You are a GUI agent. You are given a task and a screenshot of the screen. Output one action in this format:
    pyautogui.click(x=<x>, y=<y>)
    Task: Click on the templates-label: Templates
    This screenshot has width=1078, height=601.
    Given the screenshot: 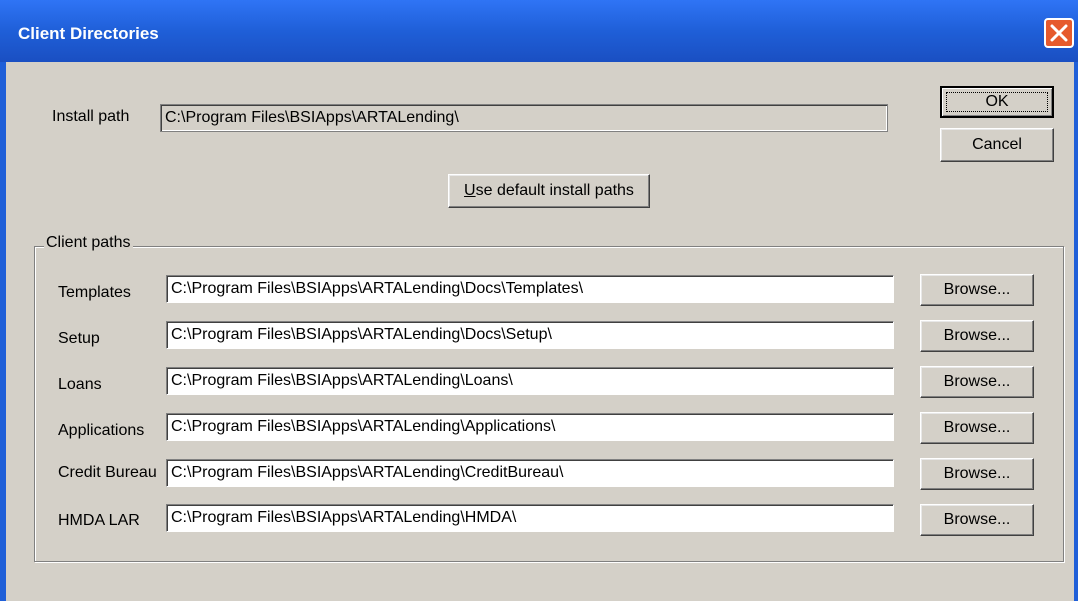 What is the action you would take?
    pyautogui.click(x=94, y=292)
    